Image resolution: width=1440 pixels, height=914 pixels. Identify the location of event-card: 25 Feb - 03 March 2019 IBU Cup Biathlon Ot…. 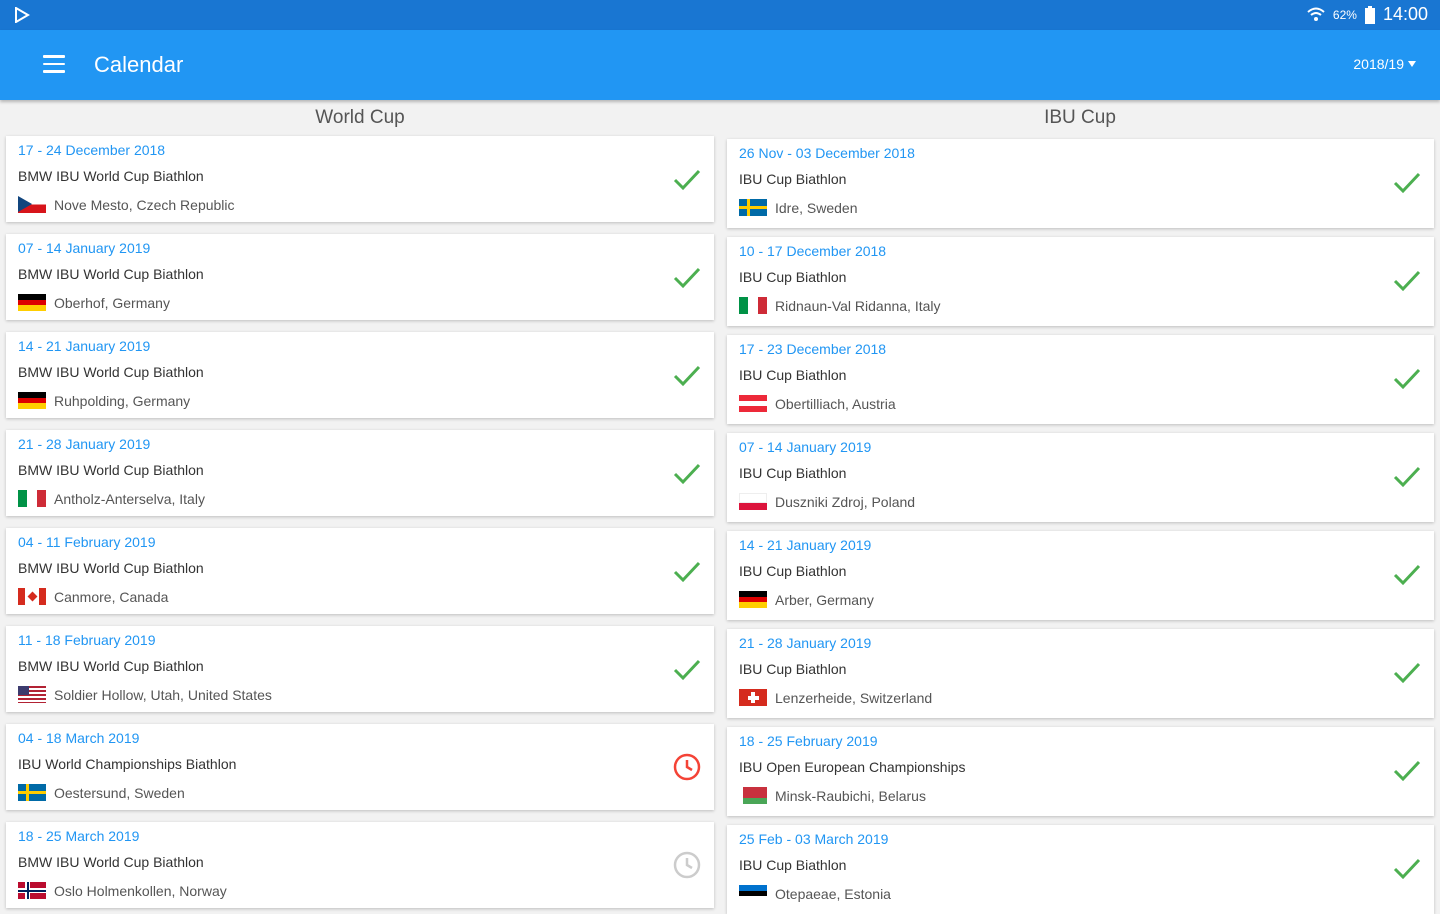
(1080, 869).